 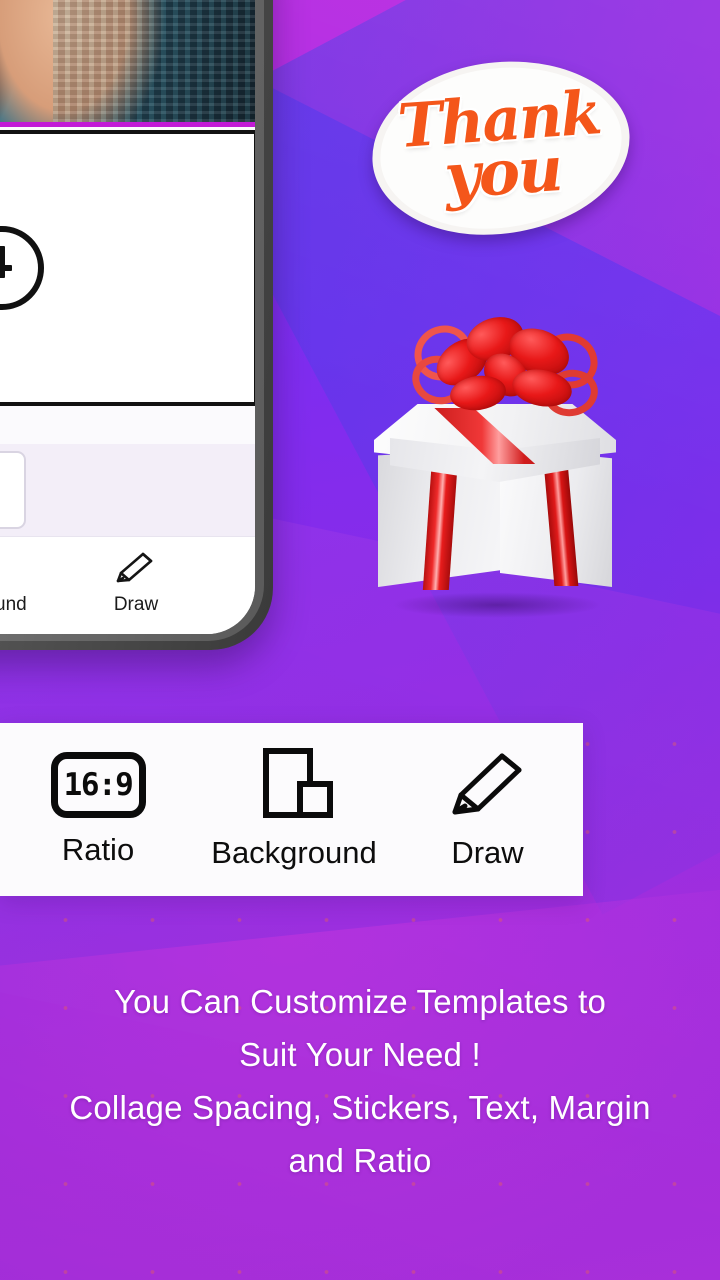 I want to click on phone-bottom-toolbar: 16:9 Ratio Background, so click(x=127, y=585).